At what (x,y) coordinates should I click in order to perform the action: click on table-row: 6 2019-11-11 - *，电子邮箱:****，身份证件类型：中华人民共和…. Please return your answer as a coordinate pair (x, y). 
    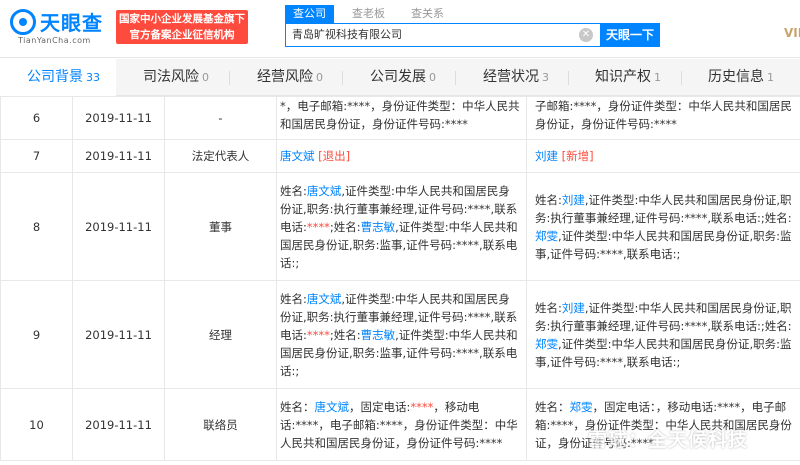
    Looking at the image, I should click on (400, 118).